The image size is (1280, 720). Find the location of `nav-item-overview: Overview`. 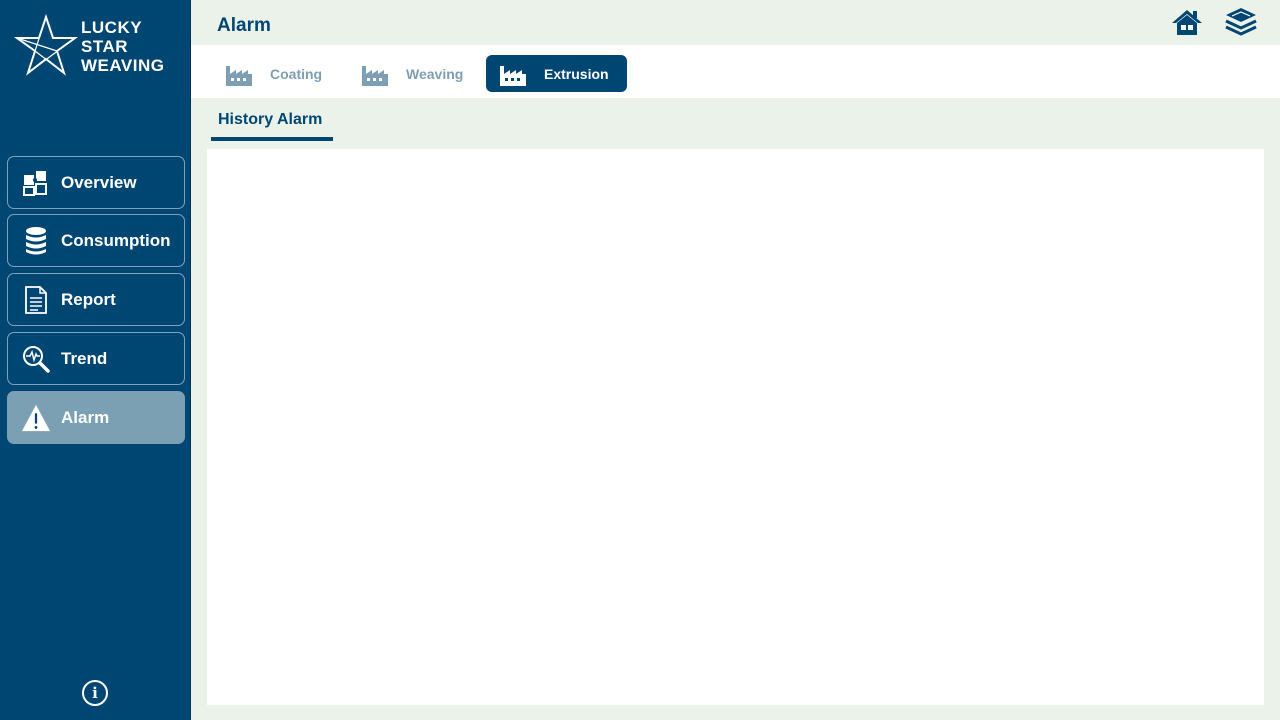

nav-item-overview: Overview is located at coordinates (96, 182).